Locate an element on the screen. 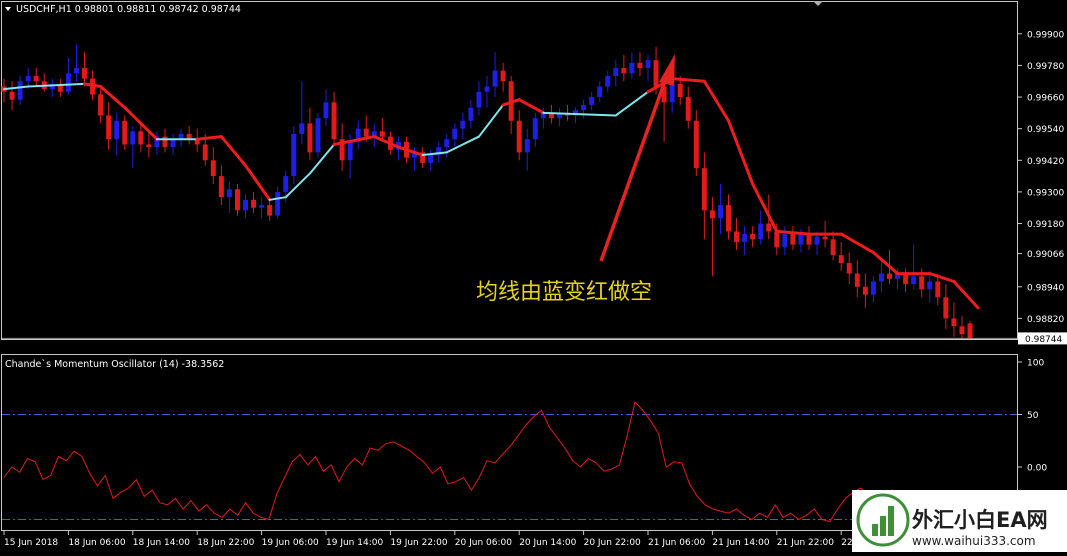 Image resolution: width=1067 pixels, height=556 pixels. price-tick-label: 0.98820 is located at coordinates (1045, 320).